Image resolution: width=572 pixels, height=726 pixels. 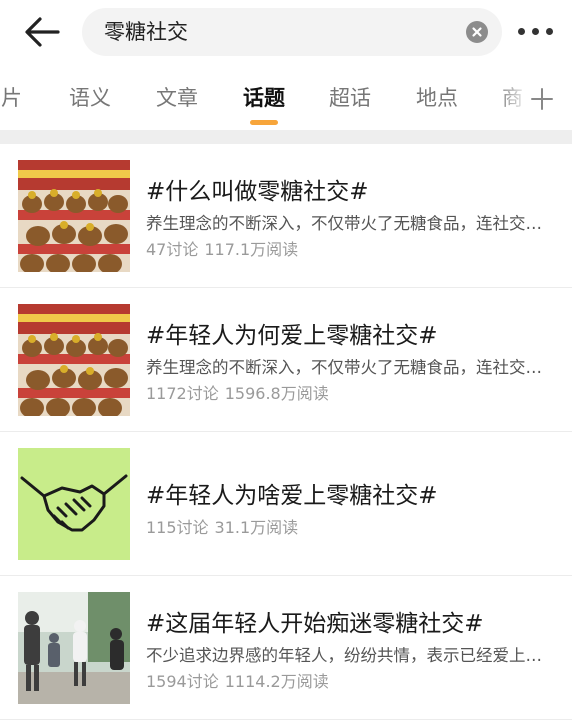 I want to click on discussion-count: 1594讨论, so click(x=182, y=681).